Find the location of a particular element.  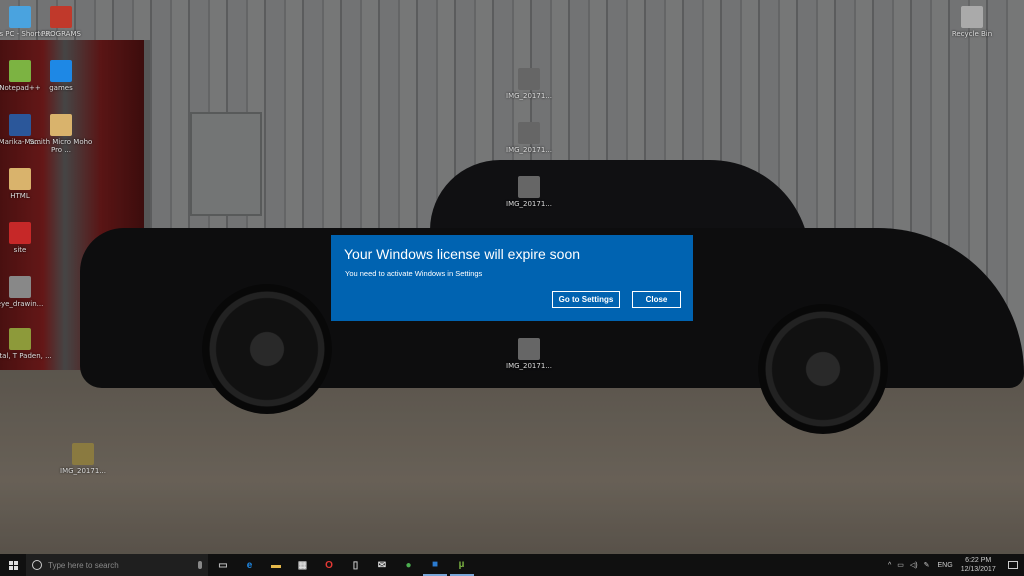

cortana-icon is located at coordinates (37, 565).